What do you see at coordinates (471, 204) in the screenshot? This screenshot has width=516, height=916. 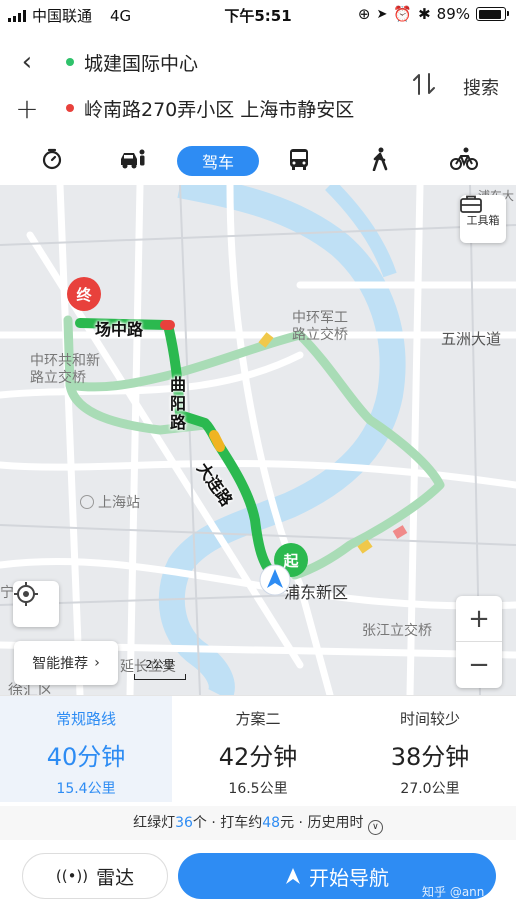 I see `toolbox-icon` at bounding box center [471, 204].